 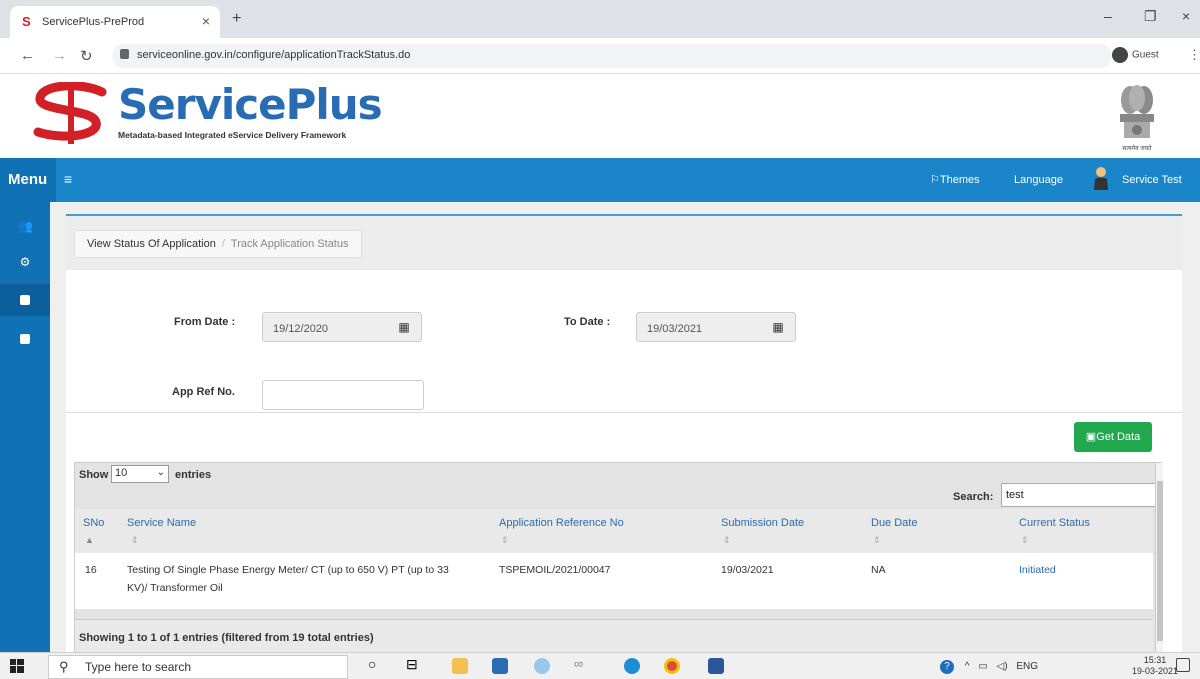 What do you see at coordinates (542, 666) in the screenshot?
I see `dropbox-icon` at bounding box center [542, 666].